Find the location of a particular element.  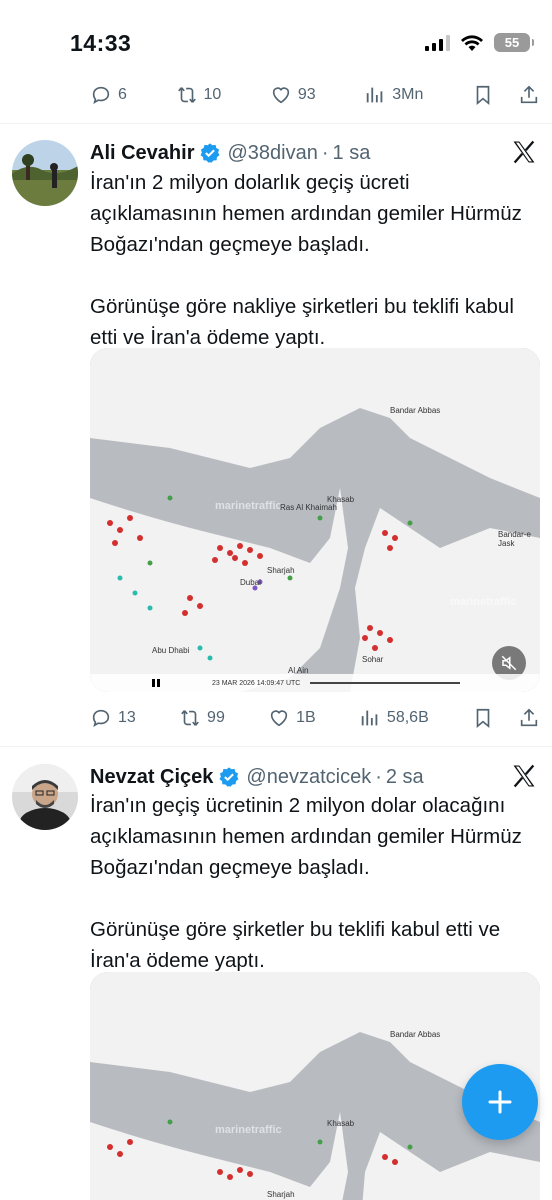

tweet-time: 1 sa is located at coordinates (351, 152).